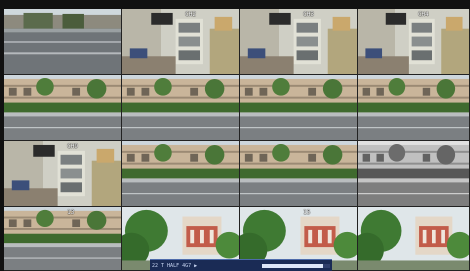 This screenshot has width=470, height=271. Describe the element at coordinates (307, 212) in the screenshot. I see `channel-label: 15` at that location.